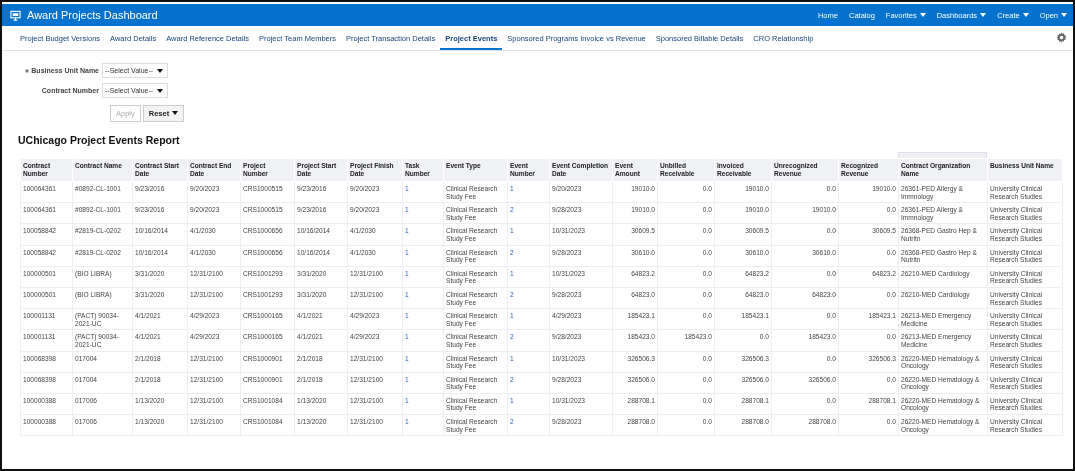  What do you see at coordinates (99, 140) in the screenshot?
I see `report-title: UChicago Project Events Report` at bounding box center [99, 140].